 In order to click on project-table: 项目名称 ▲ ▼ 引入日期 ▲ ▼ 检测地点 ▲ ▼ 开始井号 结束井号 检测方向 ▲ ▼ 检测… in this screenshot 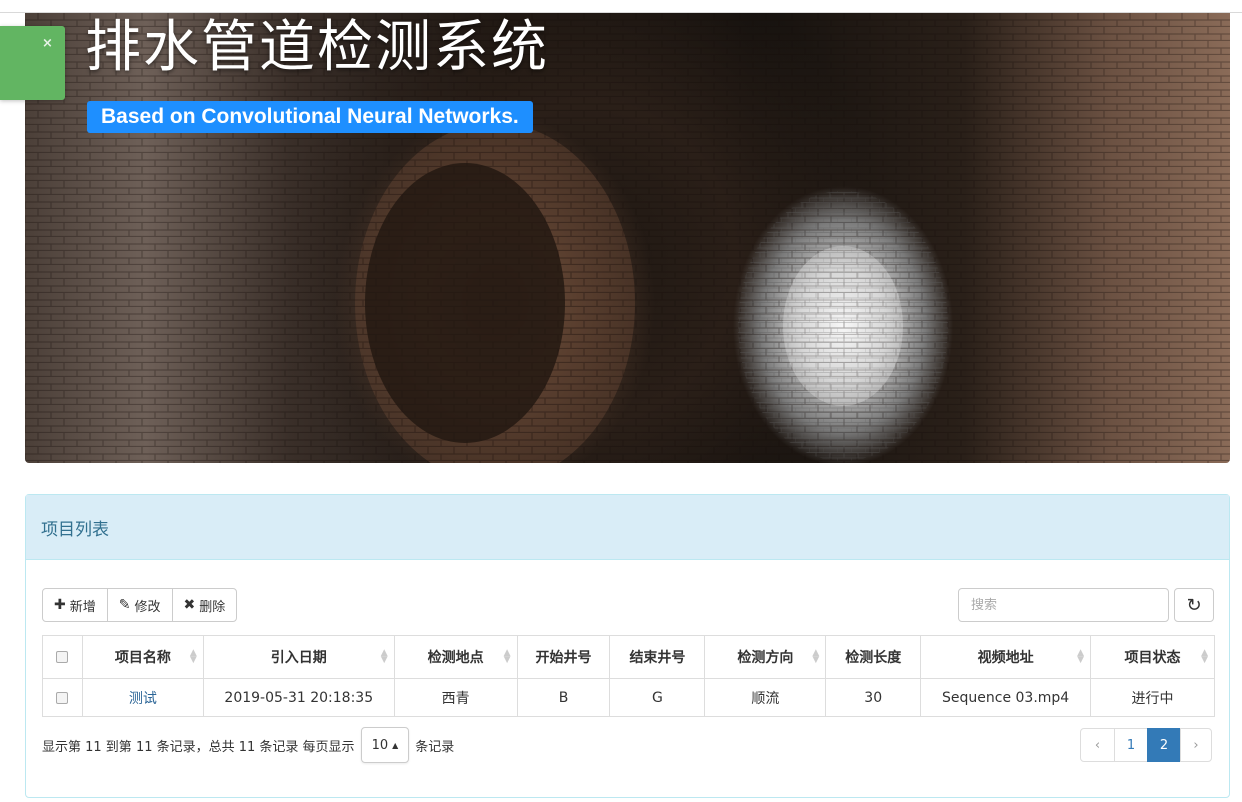, I will do `click(628, 676)`.